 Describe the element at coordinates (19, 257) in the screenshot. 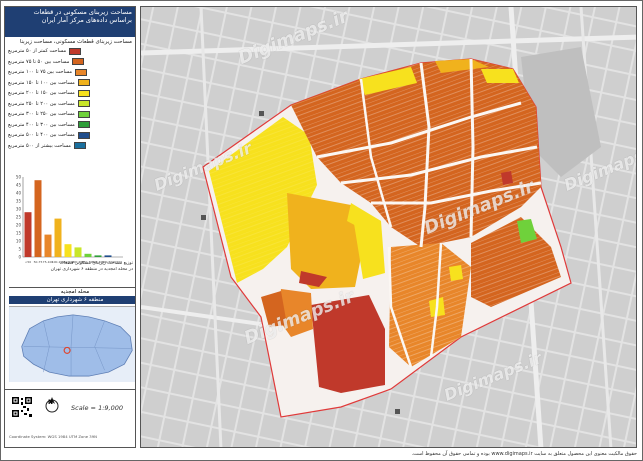

I see `y-tick-label: 0` at that location.